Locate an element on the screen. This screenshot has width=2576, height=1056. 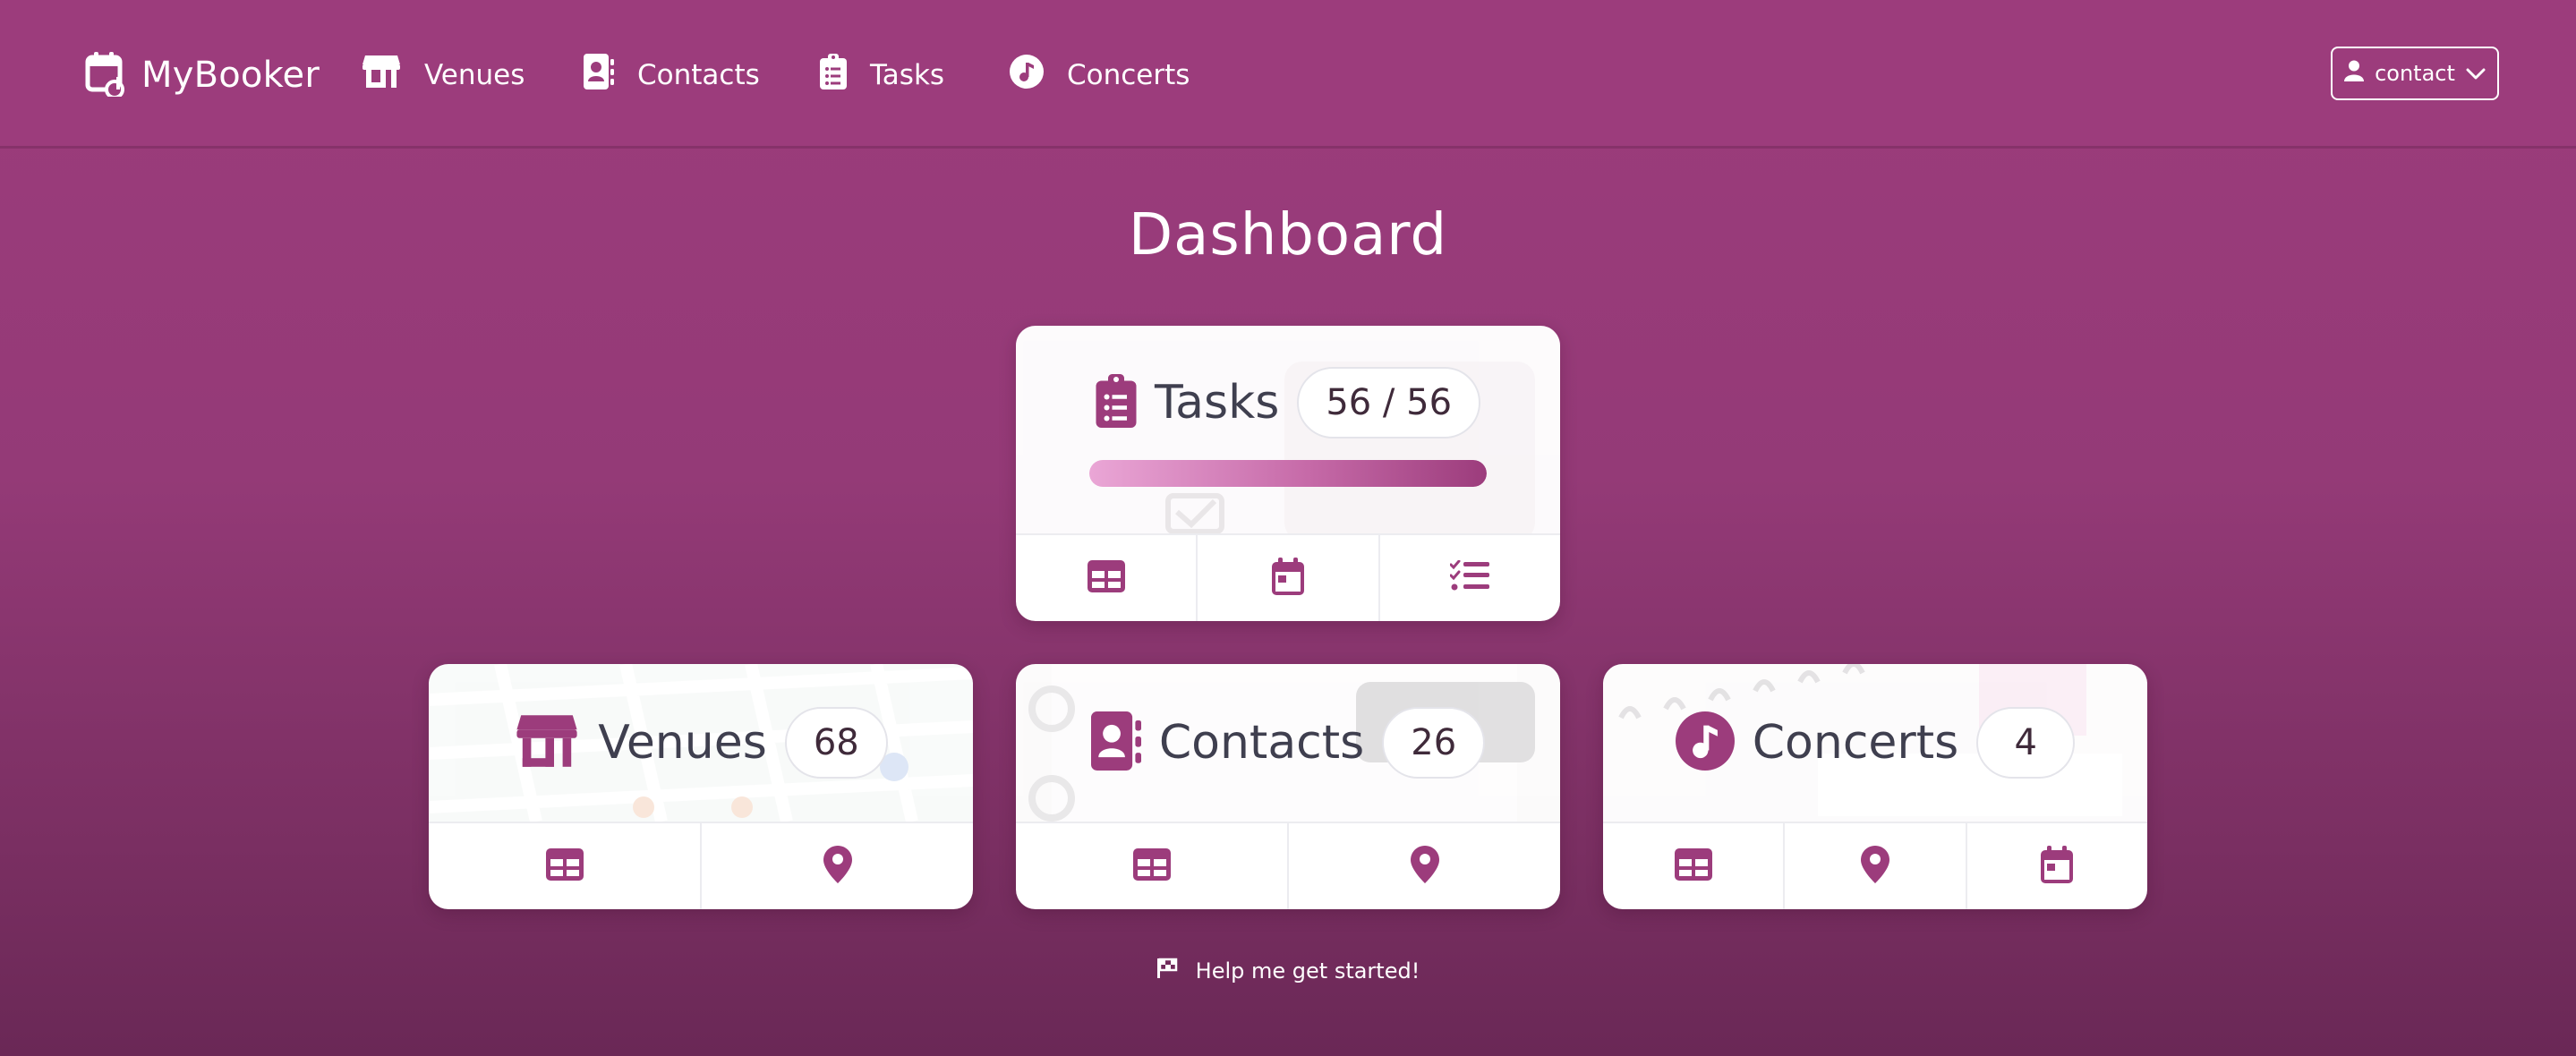
concerts-card-actions is located at coordinates (1875, 865).